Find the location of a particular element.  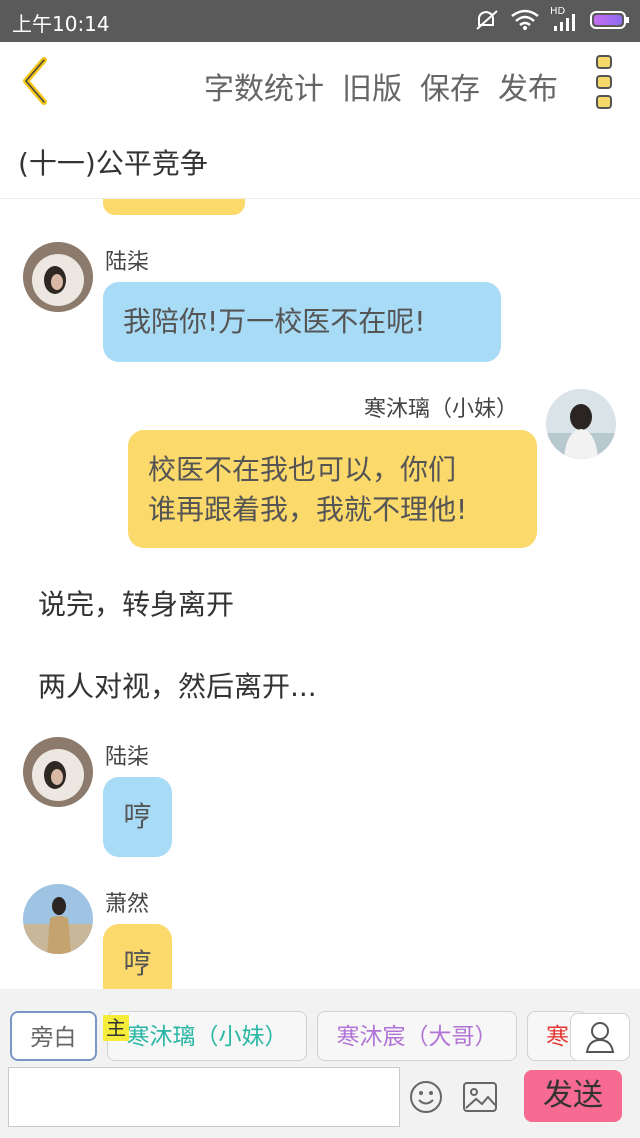

emoji-icon is located at coordinates (426, 1097).